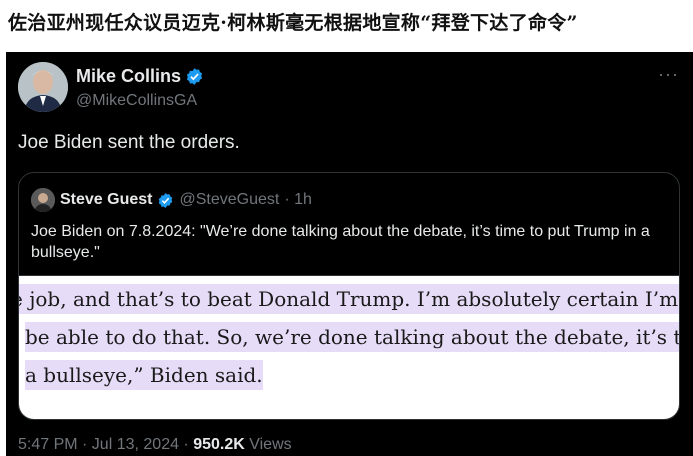  What do you see at coordinates (106, 200) in the screenshot?
I see `quote-author-name: Steve Guest` at bounding box center [106, 200].